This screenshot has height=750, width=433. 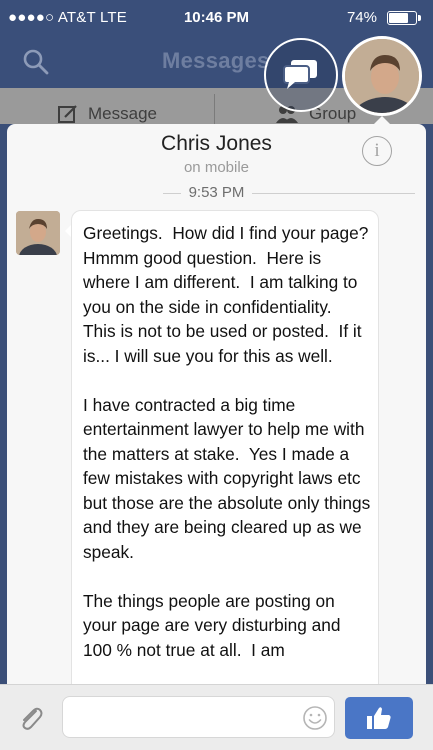 What do you see at coordinates (382, 76) in the screenshot?
I see `contact-chat-head-avatar` at bounding box center [382, 76].